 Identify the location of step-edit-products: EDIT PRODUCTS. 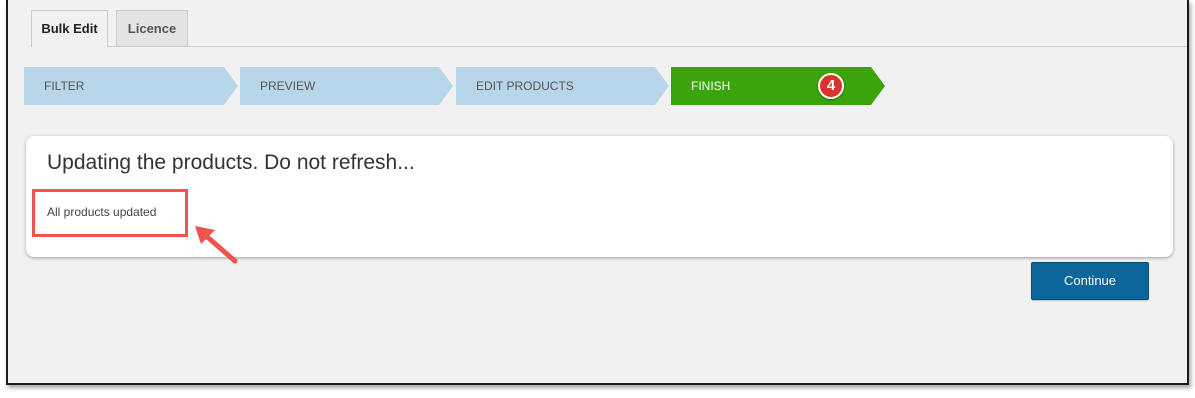
(562, 86).